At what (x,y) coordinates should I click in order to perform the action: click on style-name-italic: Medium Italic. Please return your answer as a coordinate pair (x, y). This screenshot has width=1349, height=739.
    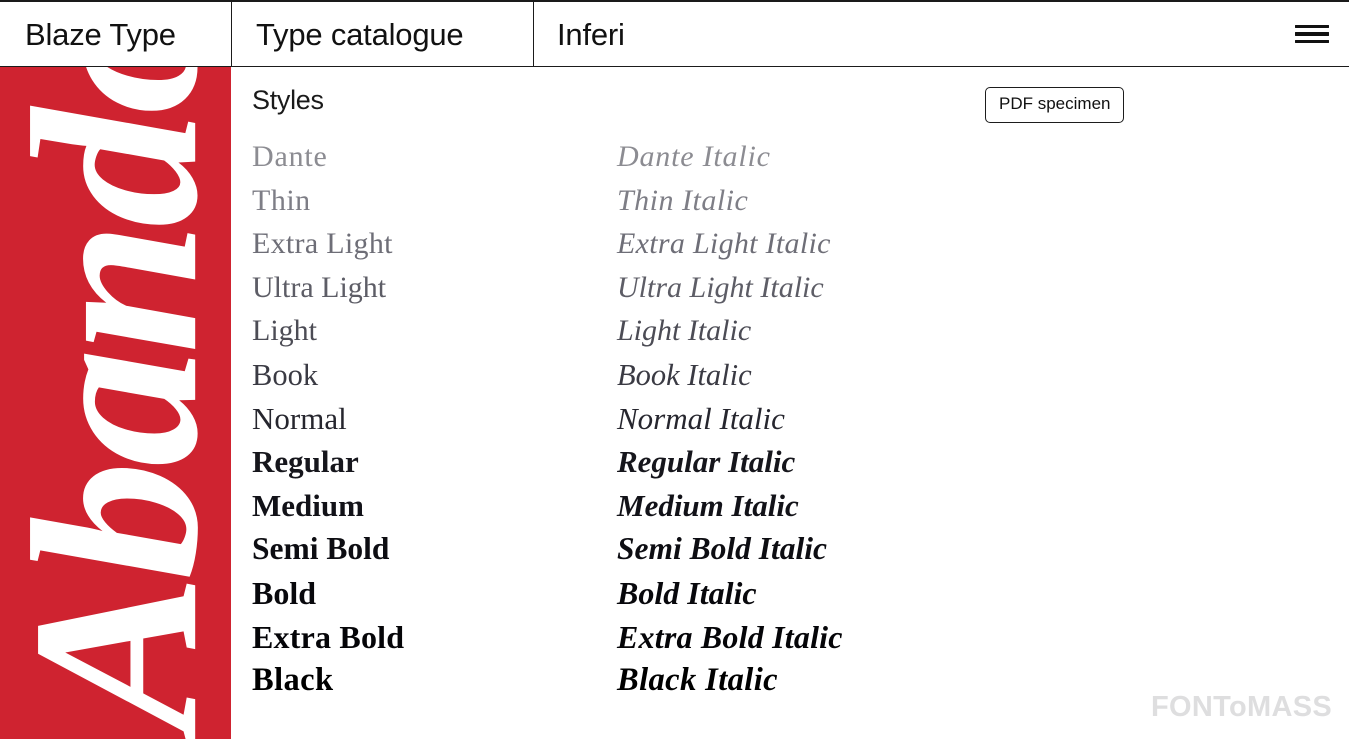
    Looking at the image, I should click on (708, 506).